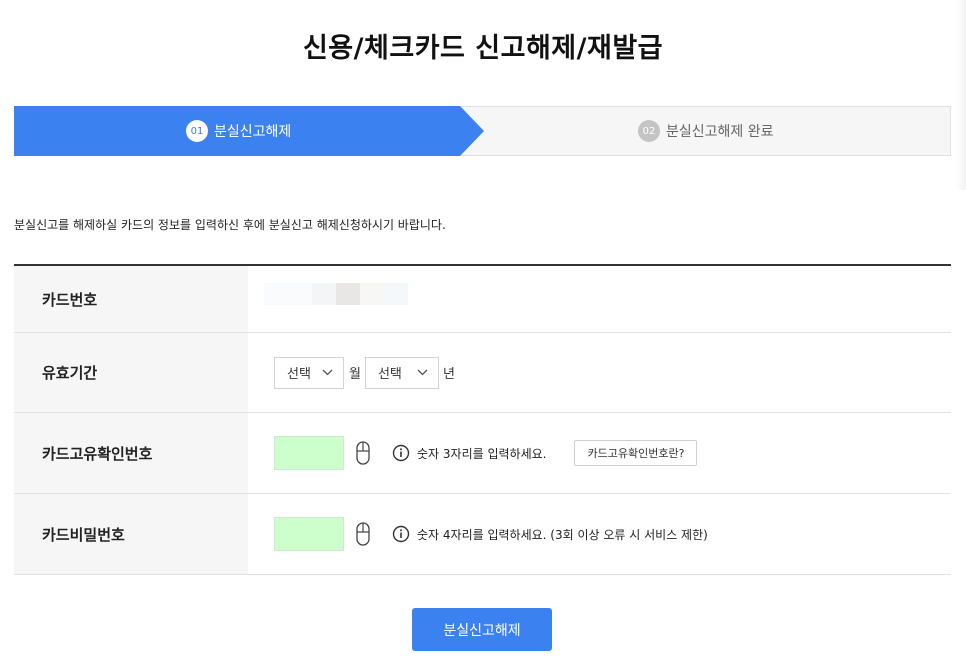  Describe the element at coordinates (720, 132) in the screenshot. I see `step-2-label: 분실신고해제 완료` at that location.